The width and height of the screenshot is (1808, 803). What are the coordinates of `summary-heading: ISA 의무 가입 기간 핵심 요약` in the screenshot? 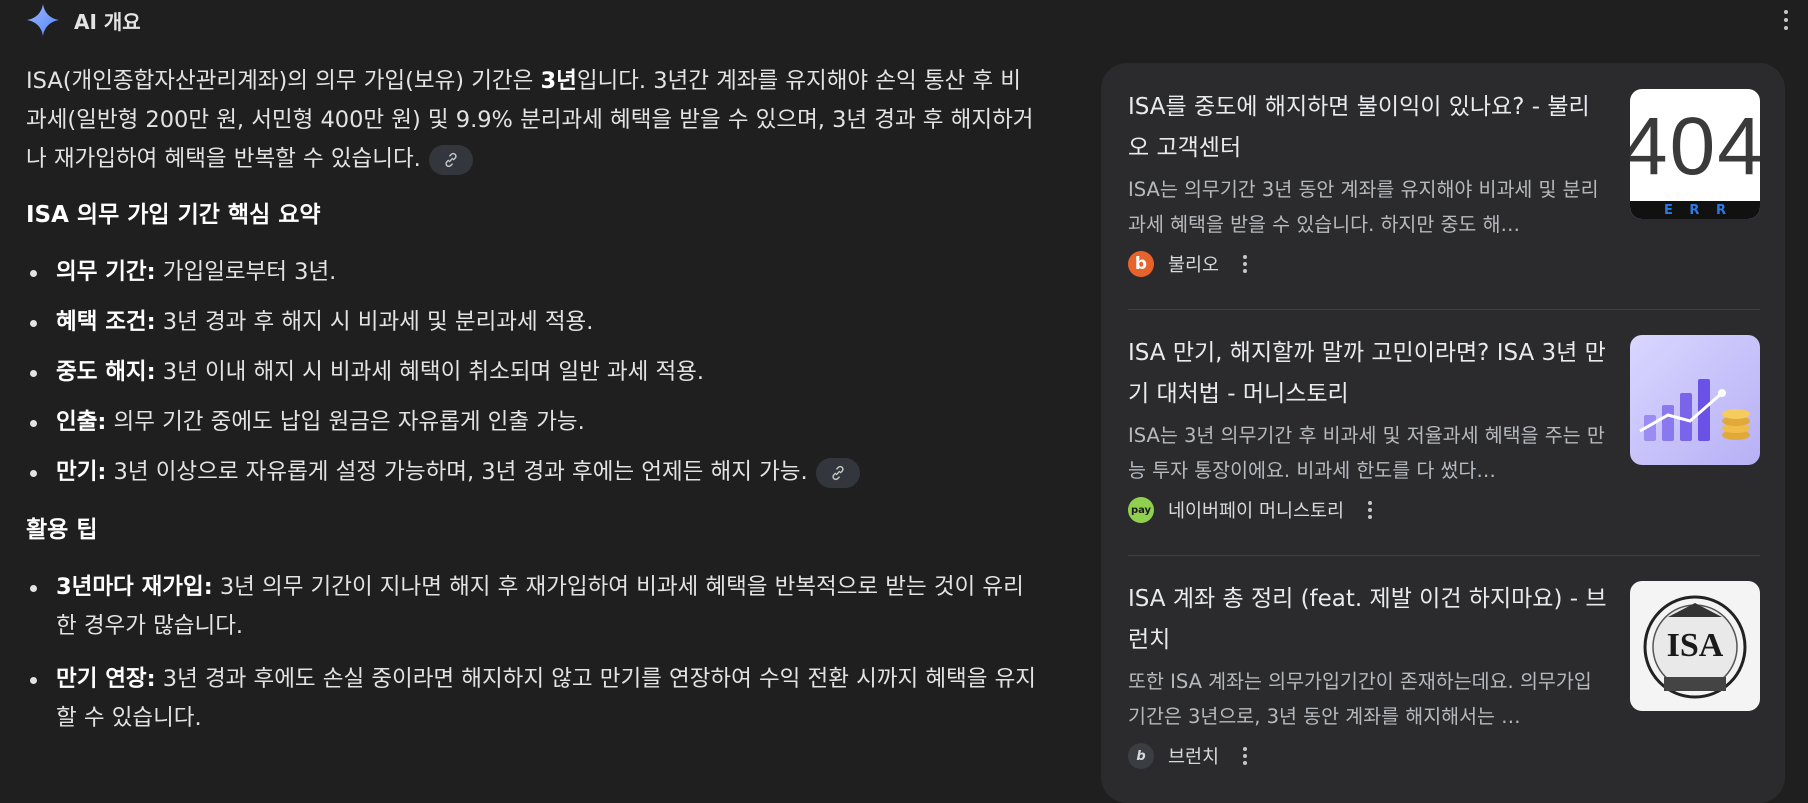 It's located at (173, 215).